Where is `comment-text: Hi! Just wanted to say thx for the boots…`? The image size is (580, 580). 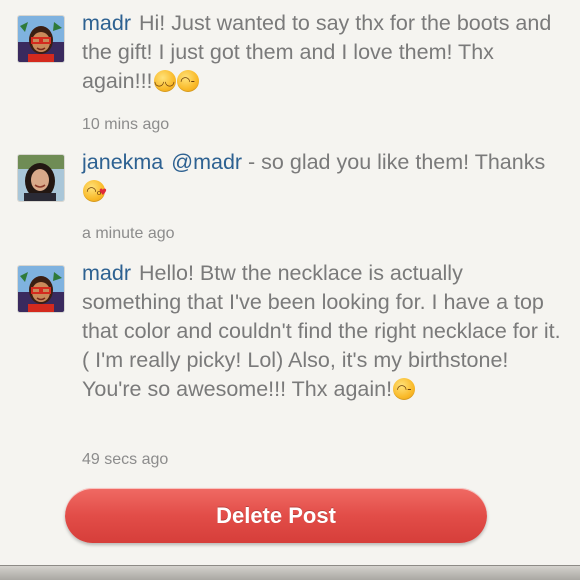 comment-text: Hi! Just wanted to say thx for the boots… is located at coordinates (317, 52).